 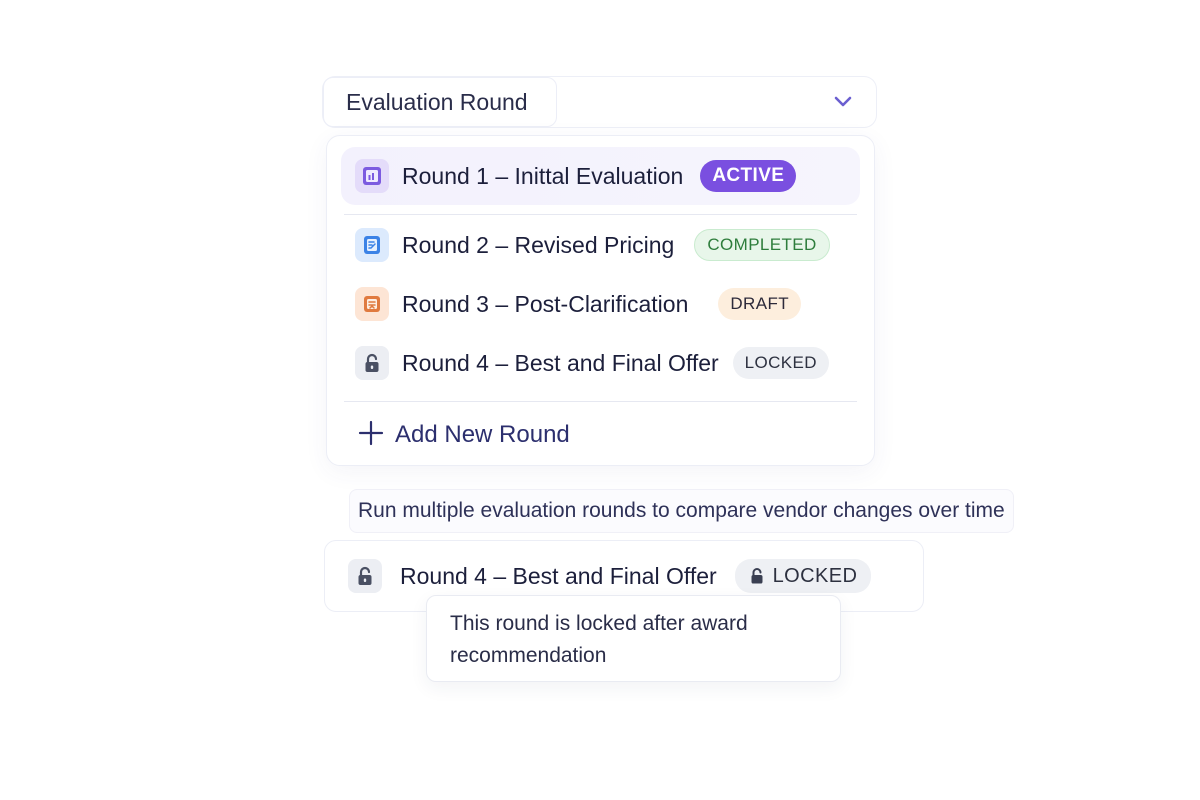 What do you see at coordinates (482, 434) in the screenshot?
I see `add-new-round-label: Add New Round` at bounding box center [482, 434].